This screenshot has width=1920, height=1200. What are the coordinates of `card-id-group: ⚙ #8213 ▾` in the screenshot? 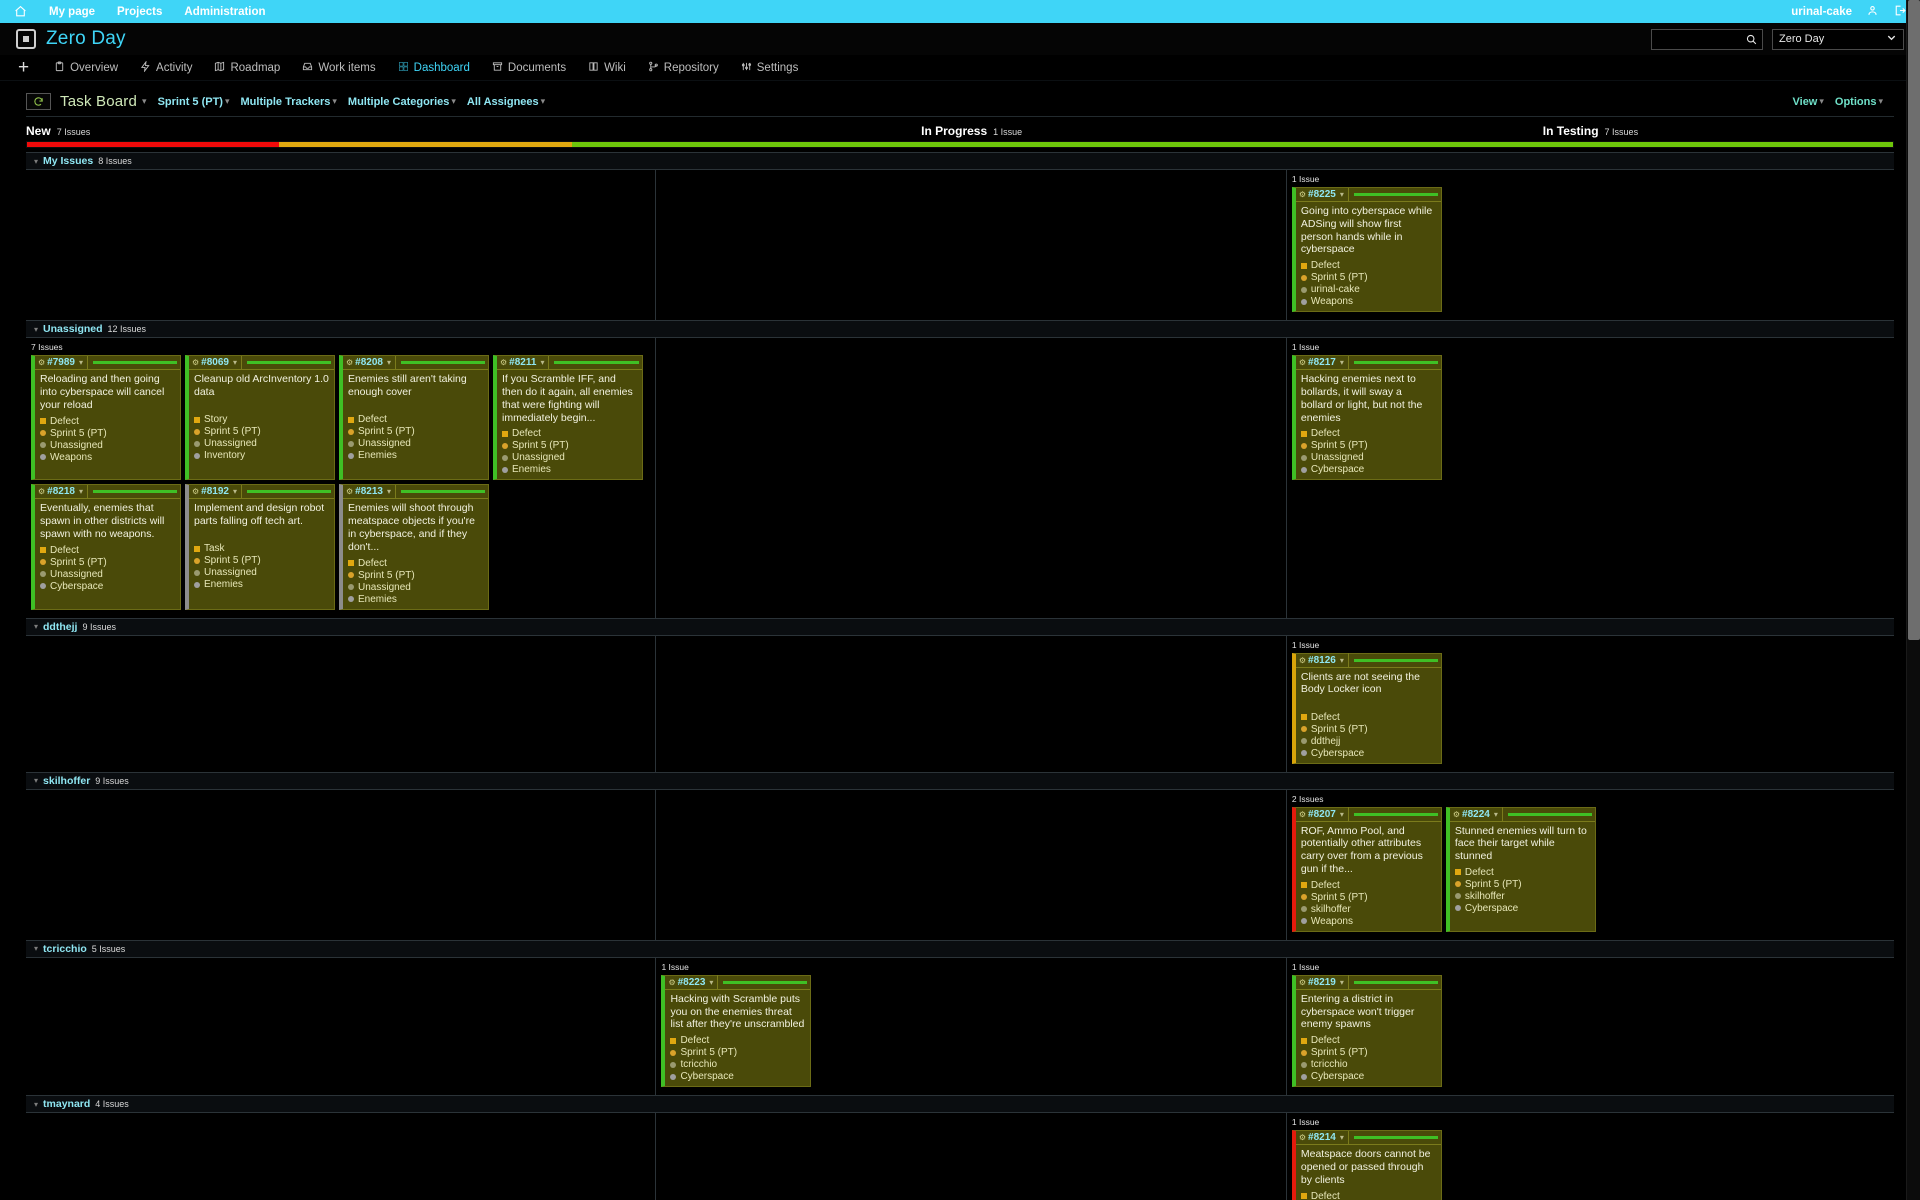 It's located at (371, 491).